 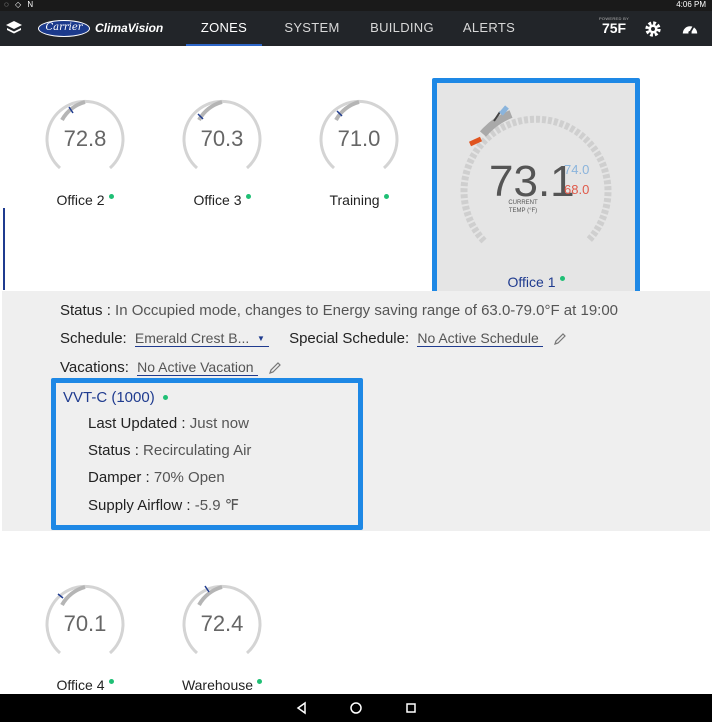 I want to click on zone-tile-warehouse: 72.4 Warehouse, so click(x=222, y=634).